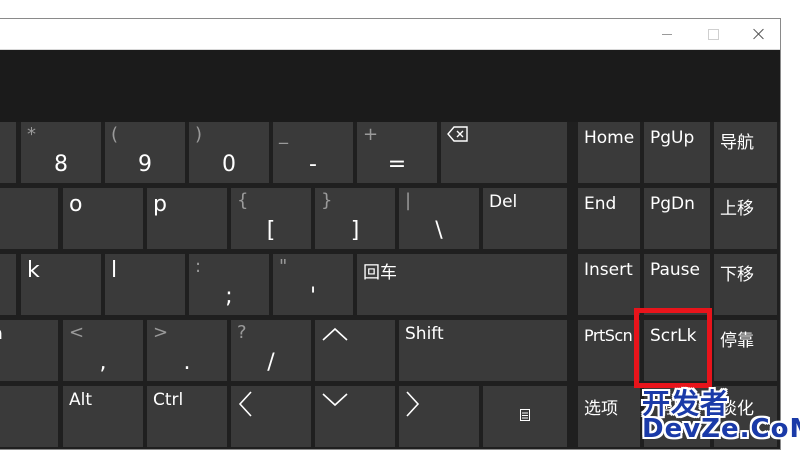 The image size is (800, 450). What do you see at coordinates (313, 296) in the screenshot?
I see `key-quote-label: '` at bounding box center [313, 296].